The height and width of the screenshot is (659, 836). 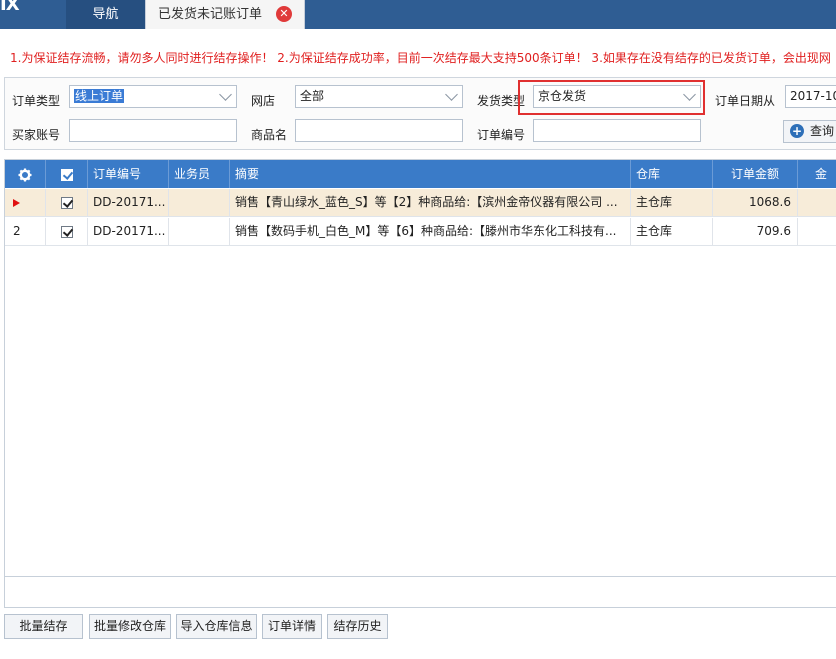 I want to click on col-amount-extra: 金, so click(x=817, y=174).